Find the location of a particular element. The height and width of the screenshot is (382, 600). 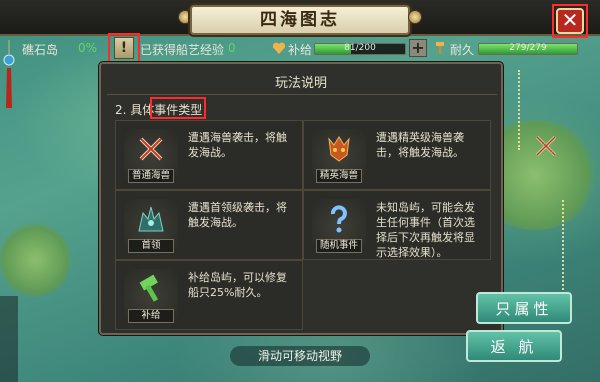

event-description: 补给岛屿，可以修复船只25%耐久。 is located at coordinates (237, 285).